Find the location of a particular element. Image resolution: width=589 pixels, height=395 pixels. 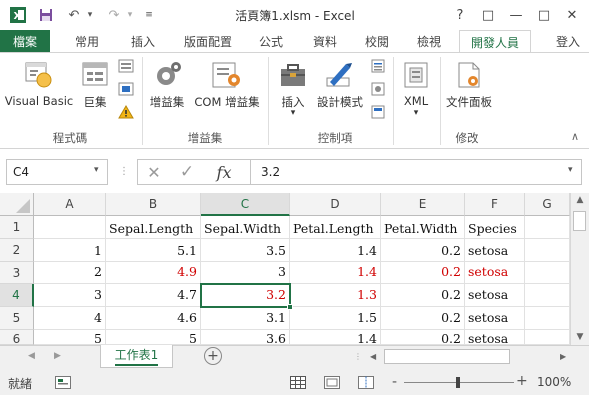

cell-d1: Petal.Length is located at coordinates (335, 227).